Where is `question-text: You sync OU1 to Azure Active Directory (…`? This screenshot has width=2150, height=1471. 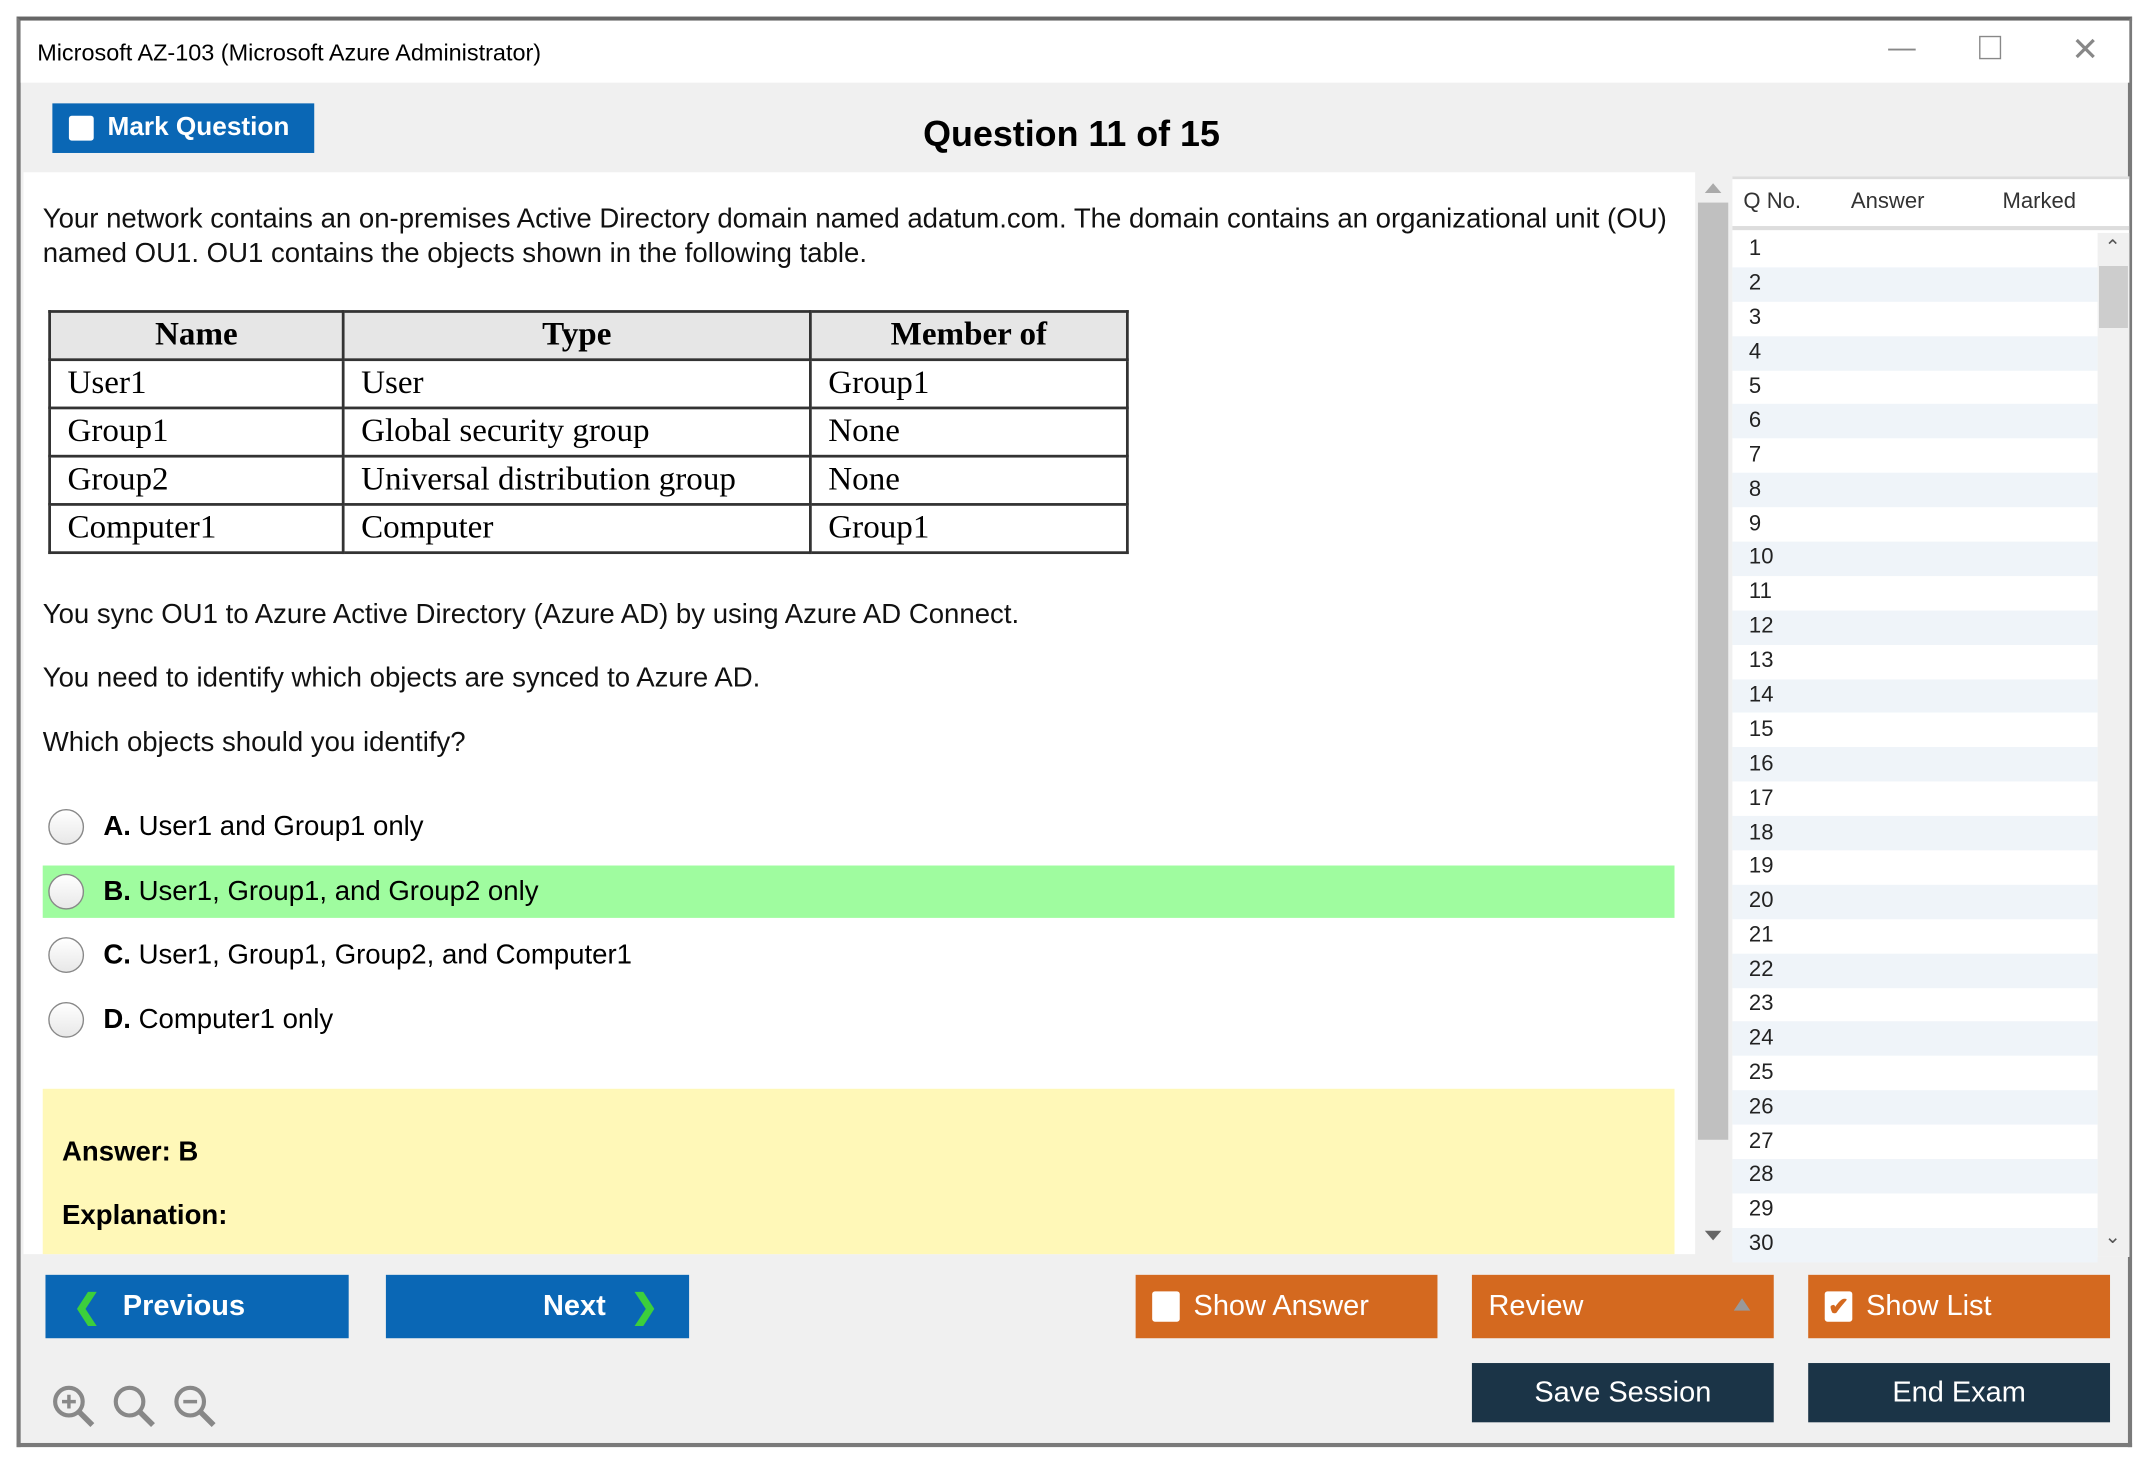
question-text: You sync OU1 to Azure Active Directory (… is located at coordinates (531, 614).